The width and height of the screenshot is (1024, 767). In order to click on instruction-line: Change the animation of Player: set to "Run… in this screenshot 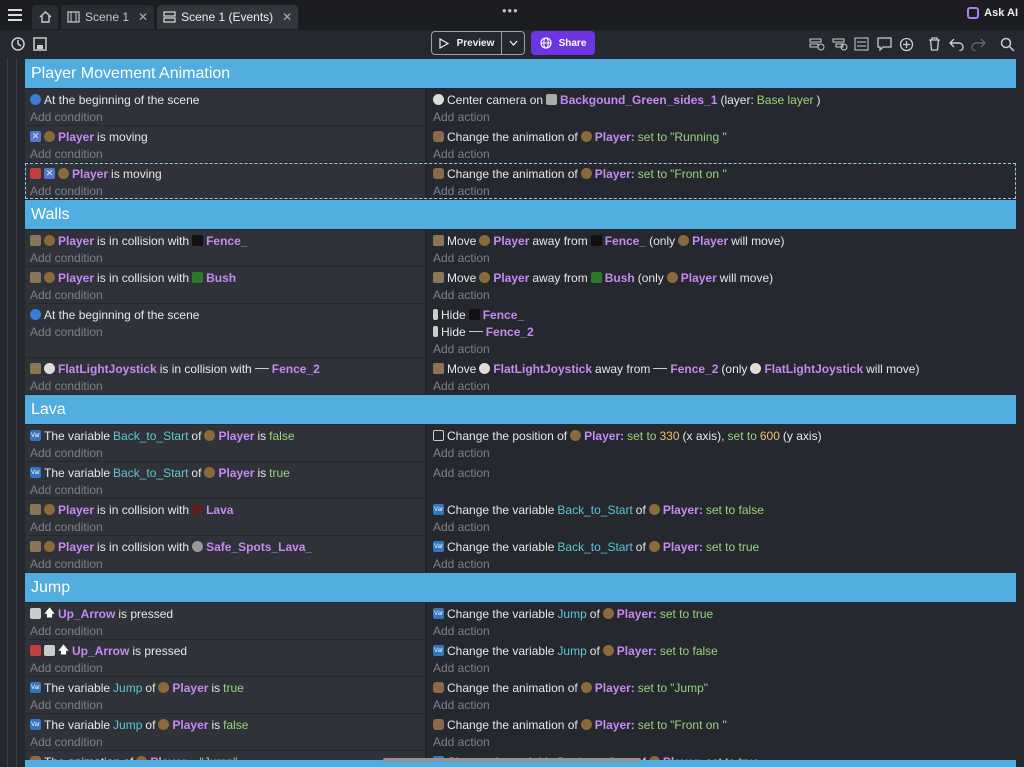, I will do `click(724, 136)`.